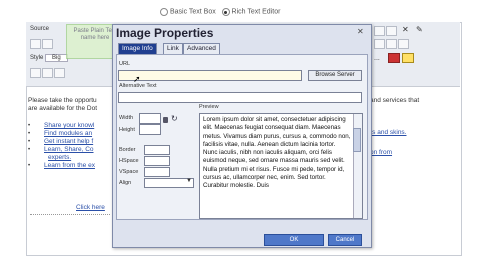 The image size is (480, 270). Describe the element at coordinates (164, 12) in the screenshot. I see `radio-basic-text-box` at that location.